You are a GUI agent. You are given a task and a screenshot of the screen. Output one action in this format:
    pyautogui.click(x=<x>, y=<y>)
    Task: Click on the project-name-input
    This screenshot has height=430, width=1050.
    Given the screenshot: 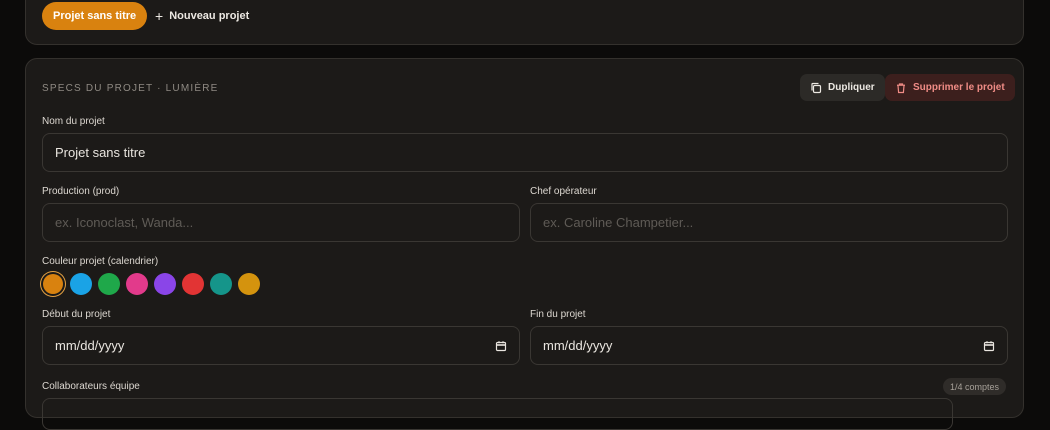 What is the action you would take?
    pyautogui.click(x=525, y=152)
    